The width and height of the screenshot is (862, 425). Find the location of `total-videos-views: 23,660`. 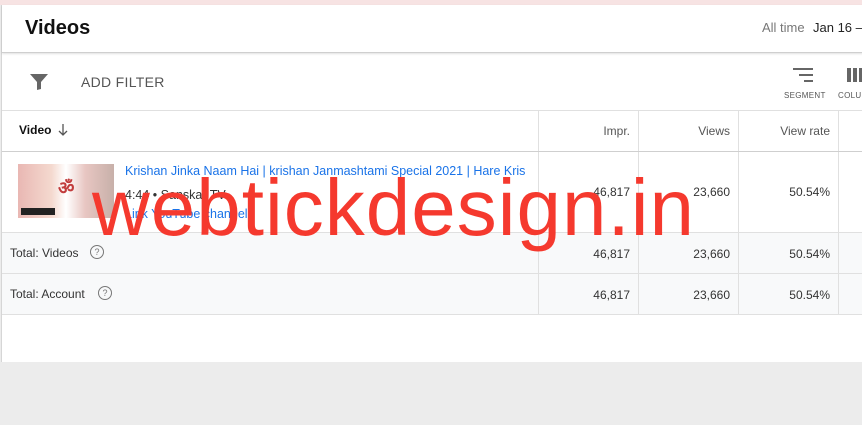

total-videos-views: 23,660 is located at coordinates (711, 254).